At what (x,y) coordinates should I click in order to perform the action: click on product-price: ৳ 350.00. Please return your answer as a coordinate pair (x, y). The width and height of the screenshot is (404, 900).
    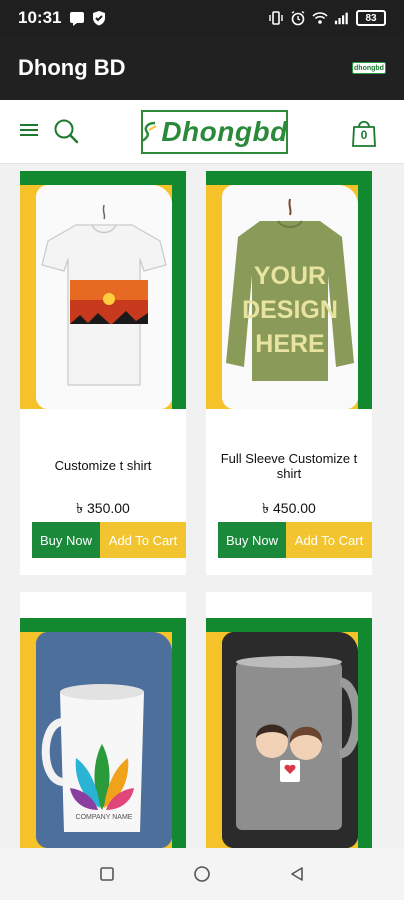
    Looking at the image, I should click on (103, 508).